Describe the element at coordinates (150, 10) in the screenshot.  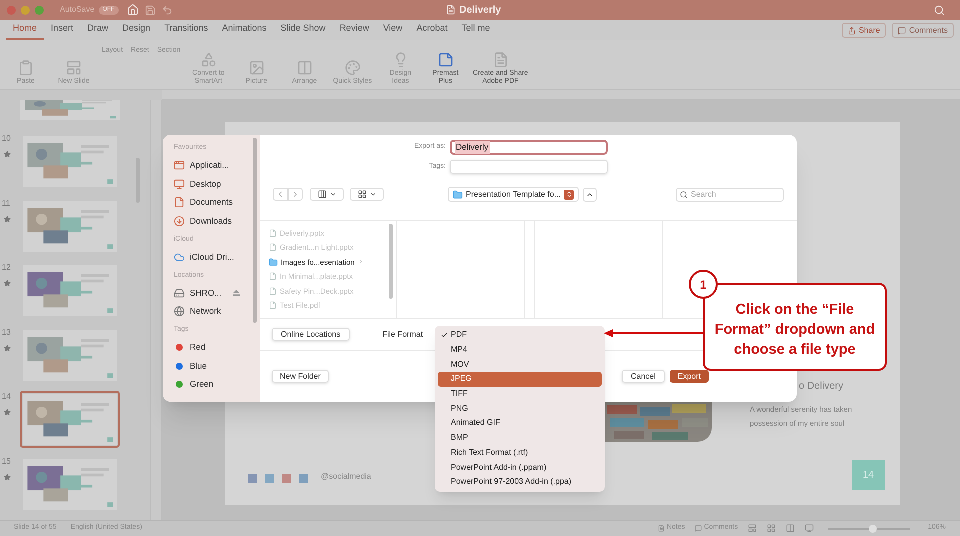
I see `save-icon` at that location.